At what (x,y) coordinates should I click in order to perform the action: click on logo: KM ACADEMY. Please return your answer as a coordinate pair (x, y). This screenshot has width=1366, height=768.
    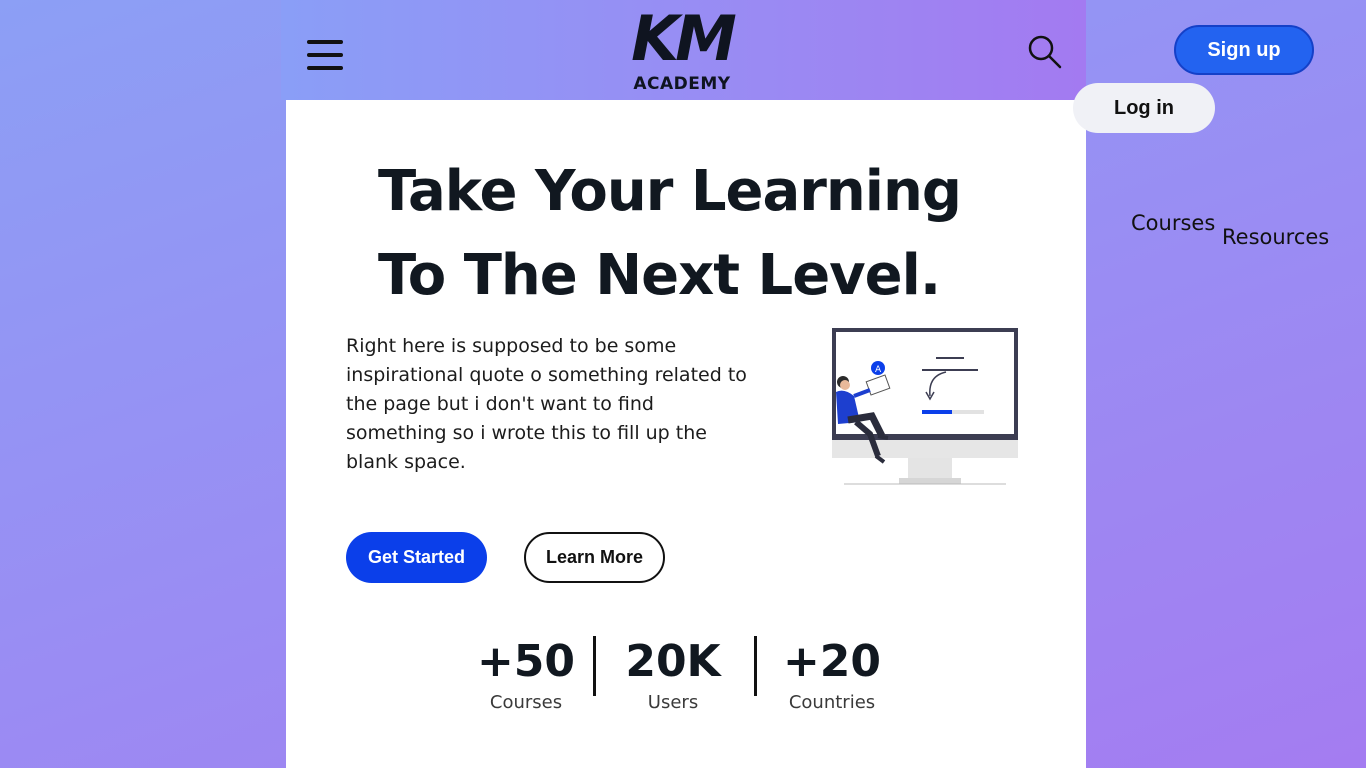
    Looking at the image, I should click on (682, 51).